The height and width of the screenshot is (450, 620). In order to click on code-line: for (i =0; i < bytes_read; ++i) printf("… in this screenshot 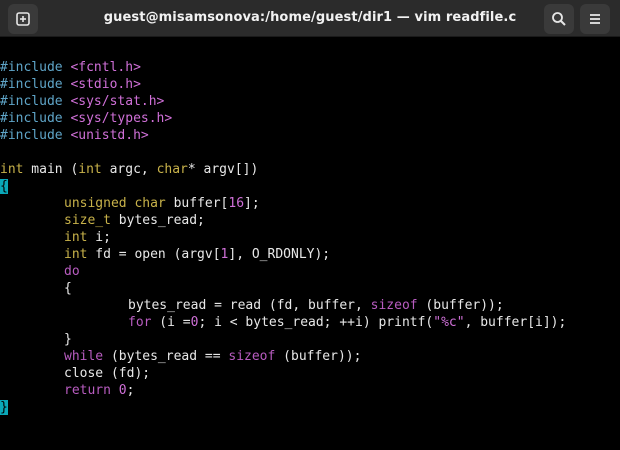, I will do `click(310, 322)`.